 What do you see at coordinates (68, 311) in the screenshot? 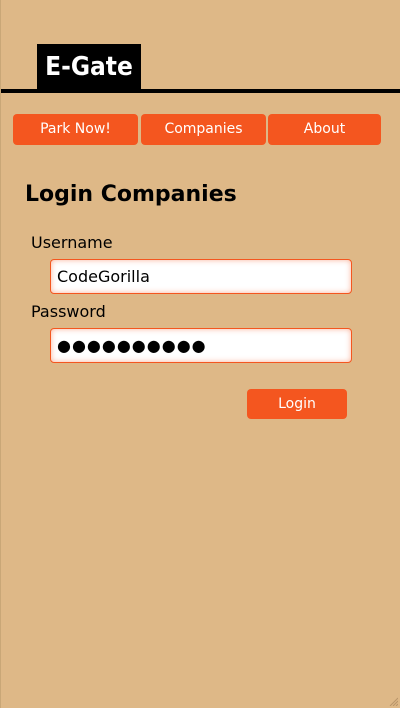
I see `password-label: Password` at bounding box center [68, 311].